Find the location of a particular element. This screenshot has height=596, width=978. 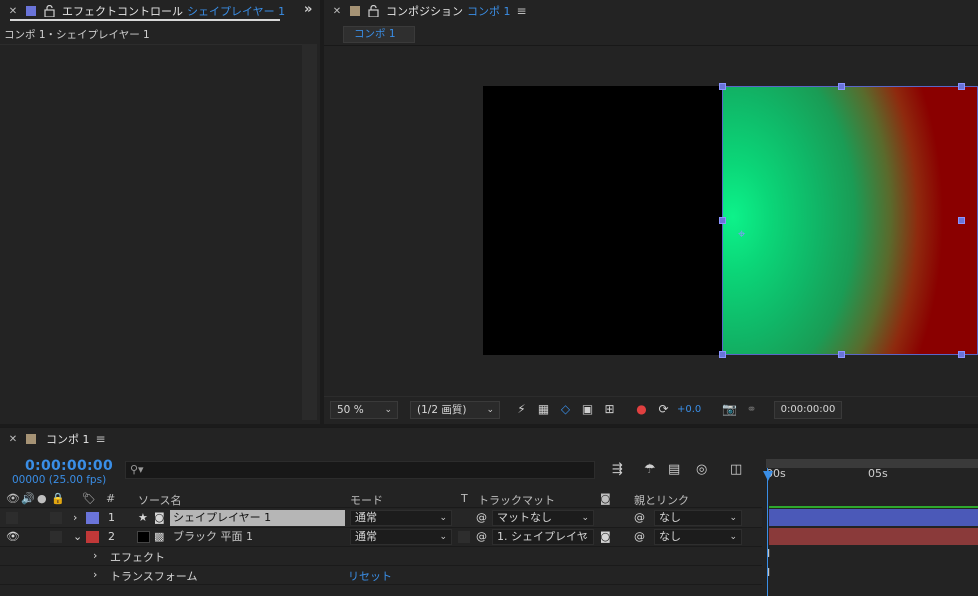

layer-search-input: ⚲▾ is located at coordinates (360, 470).